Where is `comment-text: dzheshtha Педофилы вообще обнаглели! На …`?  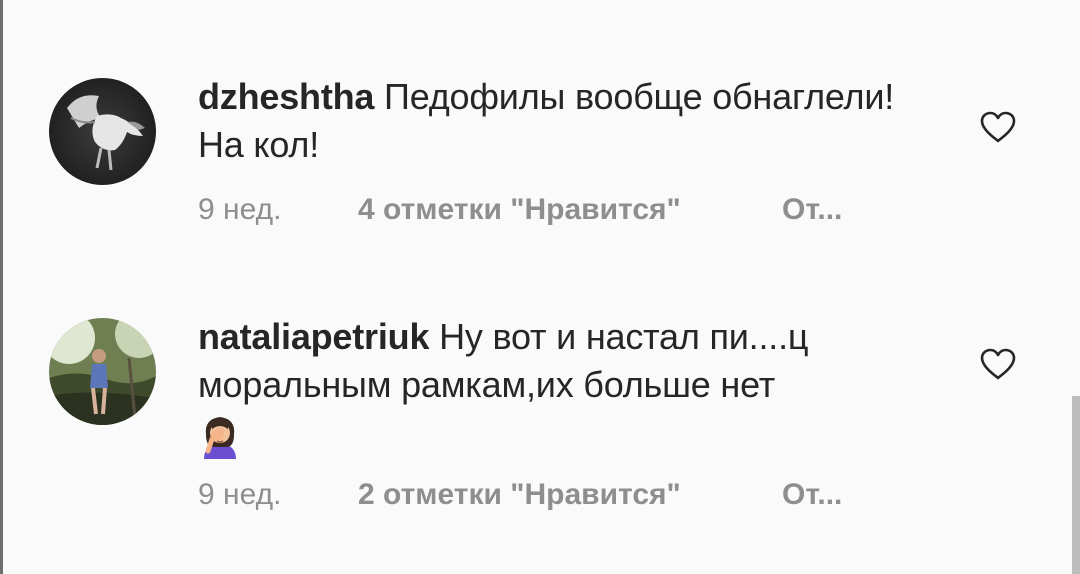 comment-text: dzheshtha Педофилы вообще обнаглели! На … is located at coordinates (558, 121).